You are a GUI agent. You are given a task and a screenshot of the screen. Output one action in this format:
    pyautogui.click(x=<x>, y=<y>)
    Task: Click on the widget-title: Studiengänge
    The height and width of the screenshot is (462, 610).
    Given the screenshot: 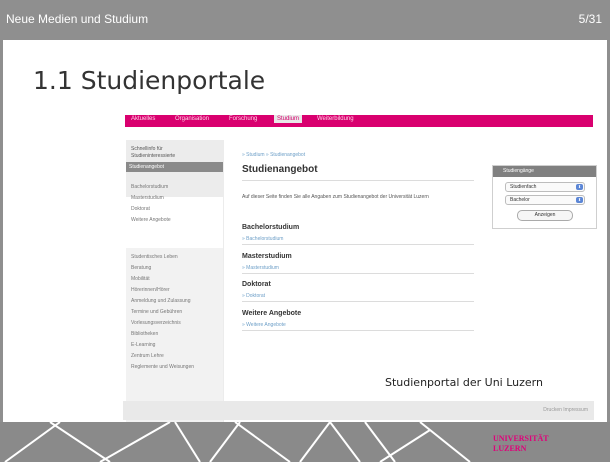 What is the action you would take?
    pyautogui.click(x=518, y=171)
    